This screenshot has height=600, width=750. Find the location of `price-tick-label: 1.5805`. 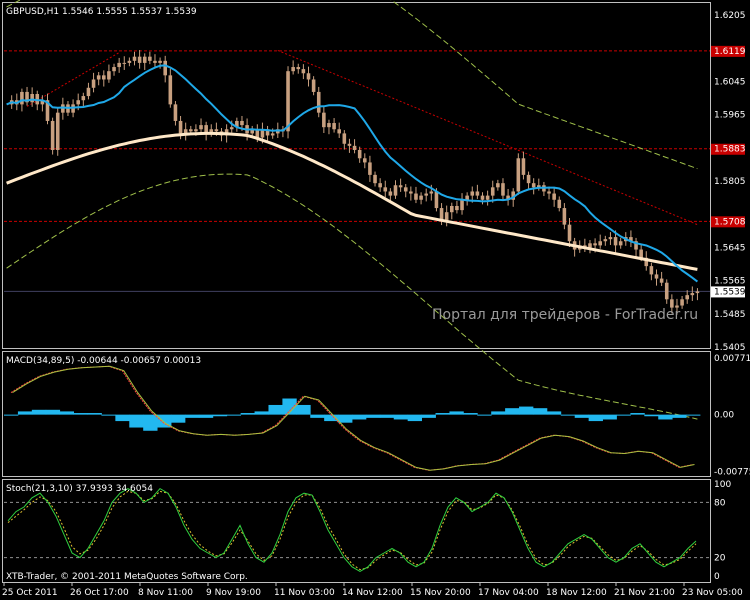

price-tick-label: 1.5805 is located at coordinates (730, 182).